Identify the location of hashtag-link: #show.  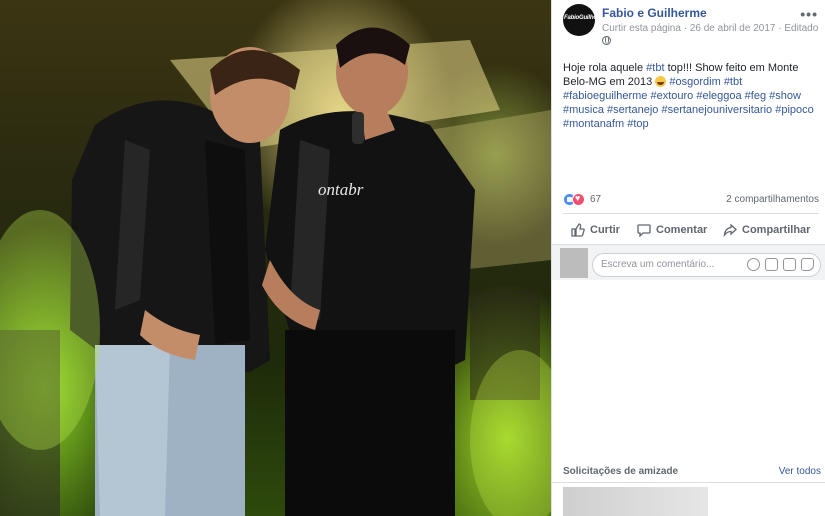
(785, 96).